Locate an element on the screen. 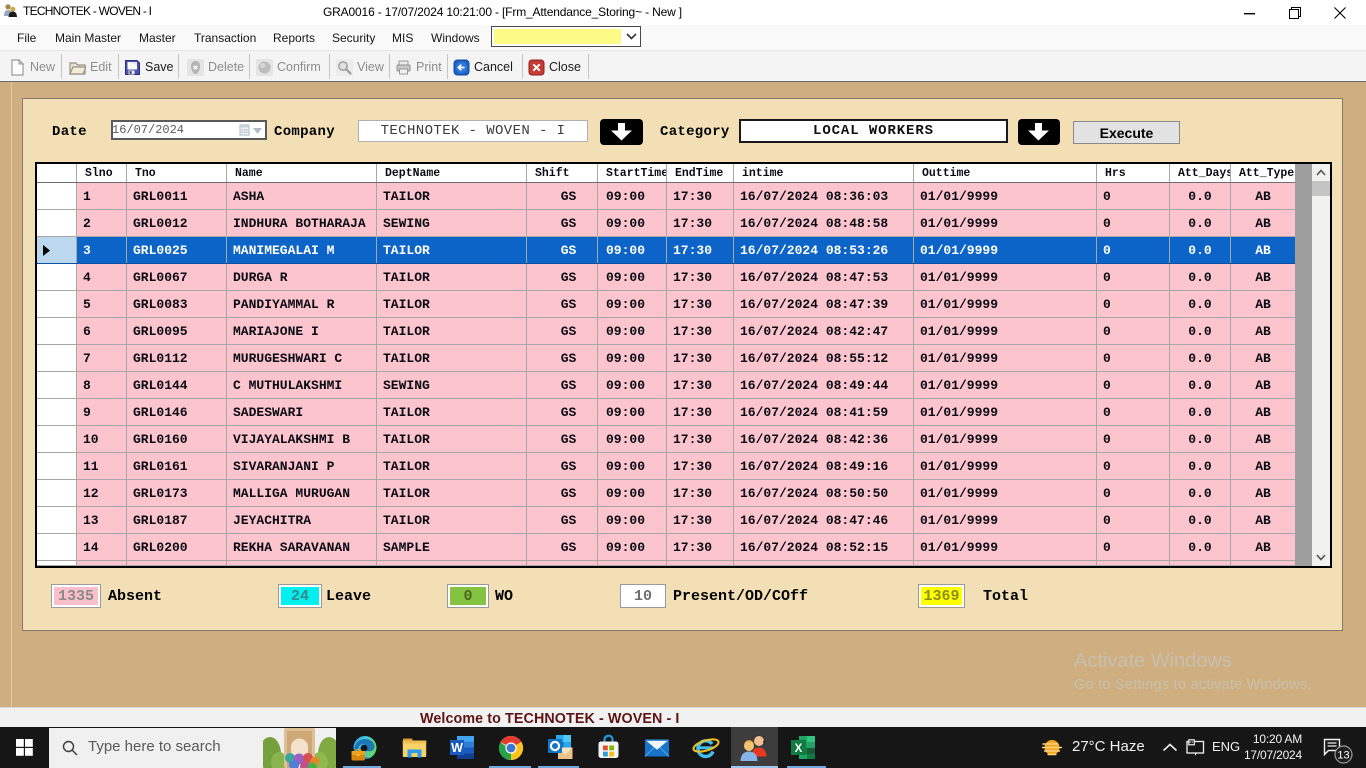 This screenshot has height=768, width=1366. svg-text: X is located at coordinates (798, 749).